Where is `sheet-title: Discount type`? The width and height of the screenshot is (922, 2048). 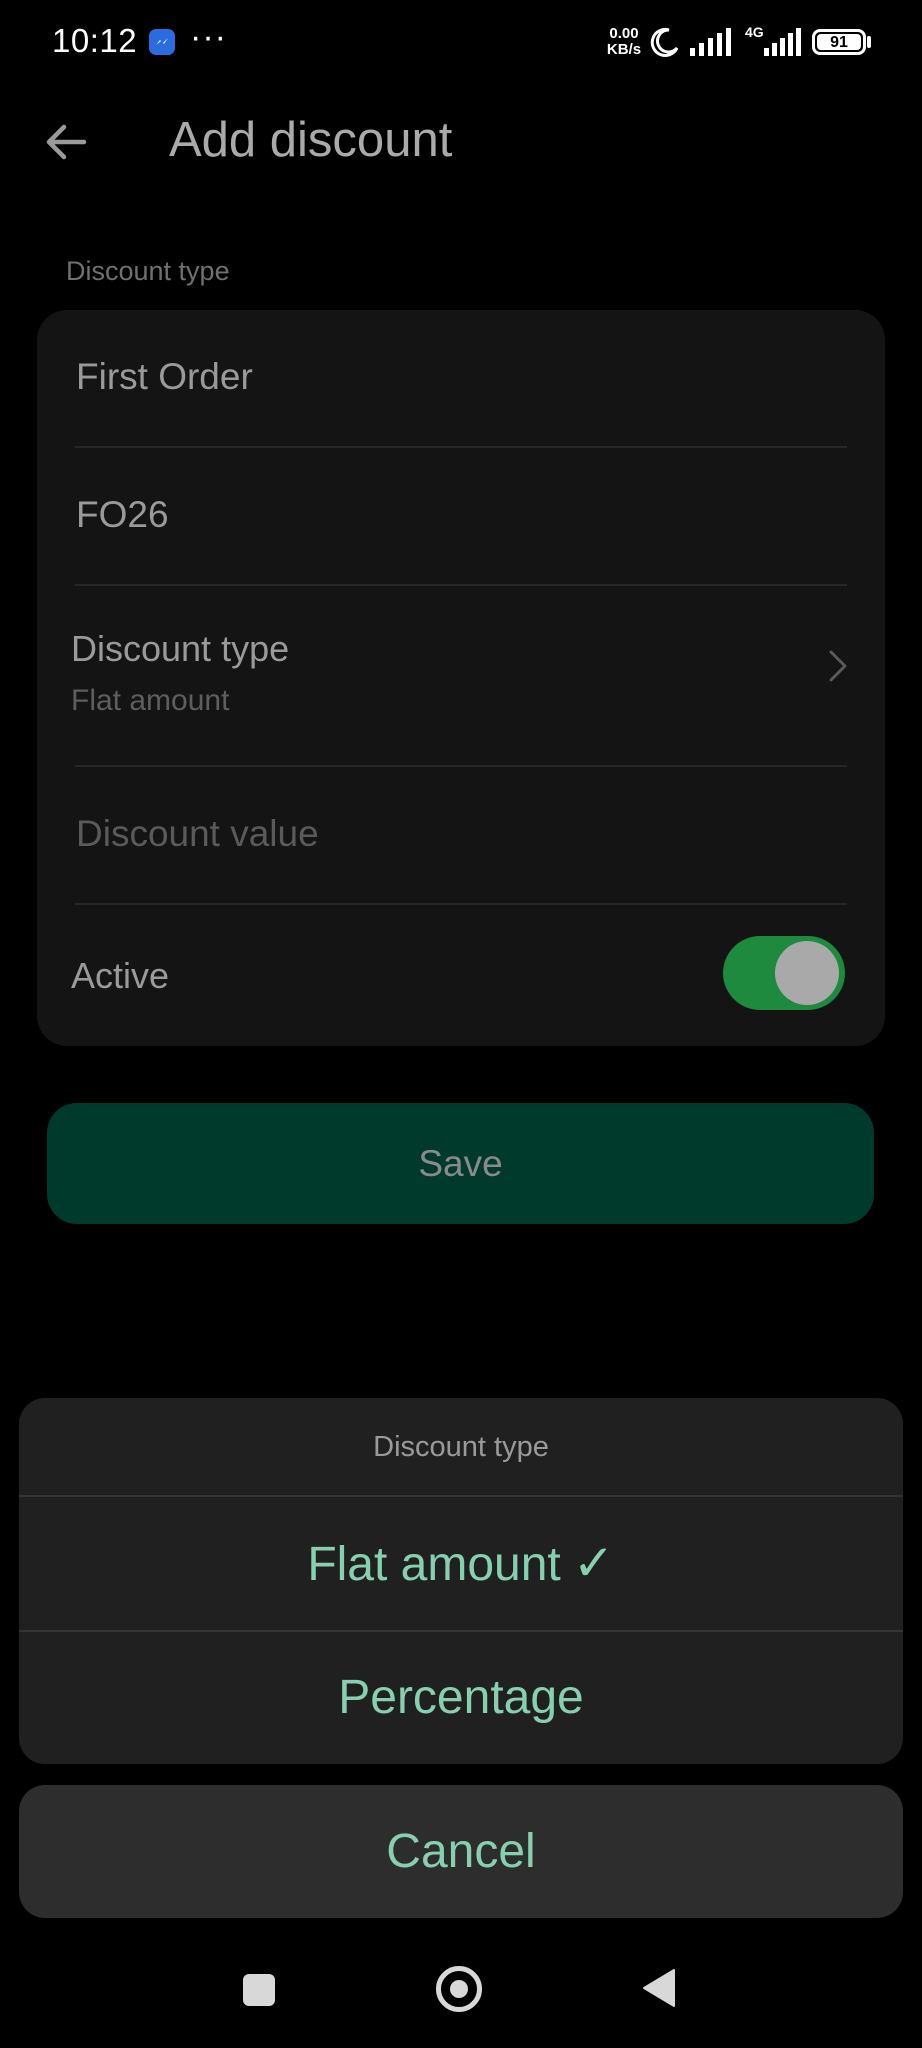
sheet-title: Discount type is located at coordinates (461, 1447).